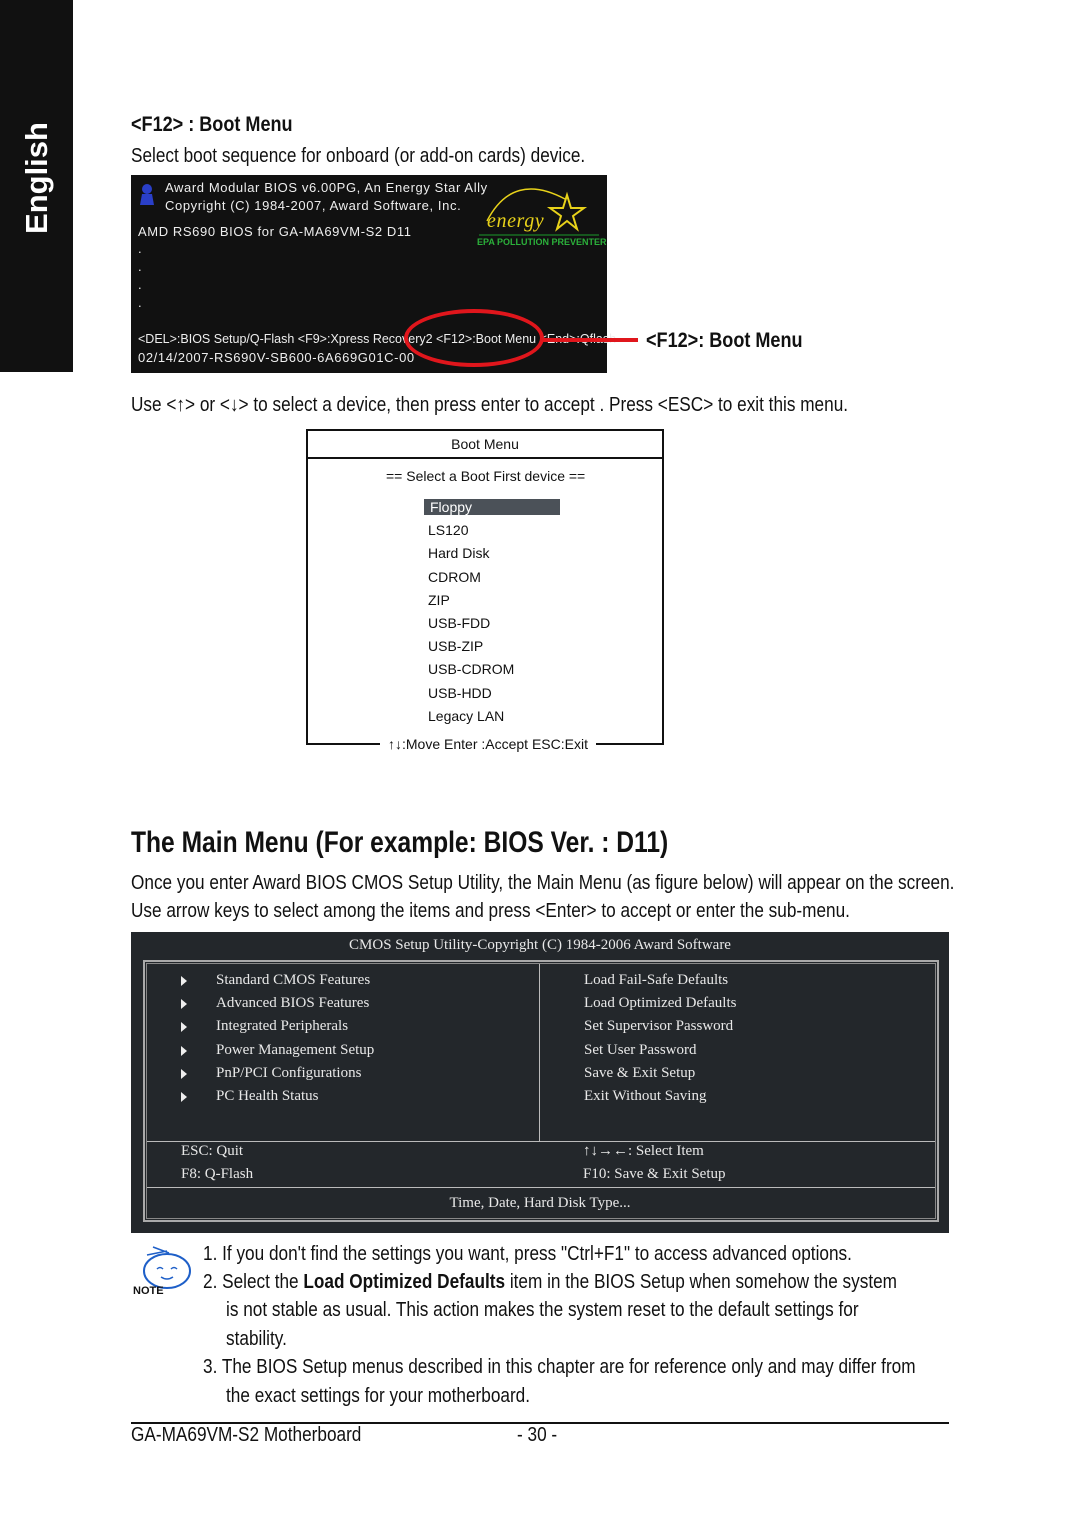 The height and width of the screenshot is (1532, 1080). What do you see at coordinates (267, 1096) in the screenshot?
I see `menu-item: PC Health Status` at bounding box center [267, 1096].